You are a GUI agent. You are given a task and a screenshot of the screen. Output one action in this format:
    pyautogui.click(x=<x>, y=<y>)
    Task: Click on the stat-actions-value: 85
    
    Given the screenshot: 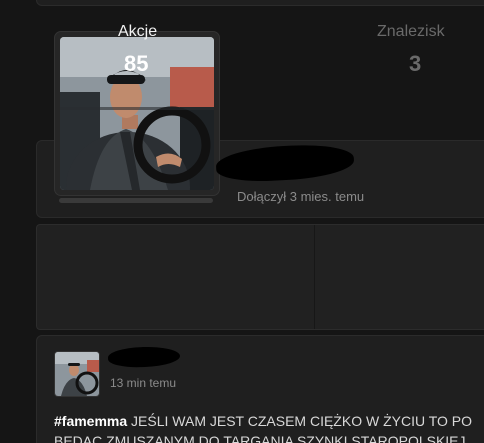 What is the action you would take?
    pyautogui.click(x=136, y=64)
    